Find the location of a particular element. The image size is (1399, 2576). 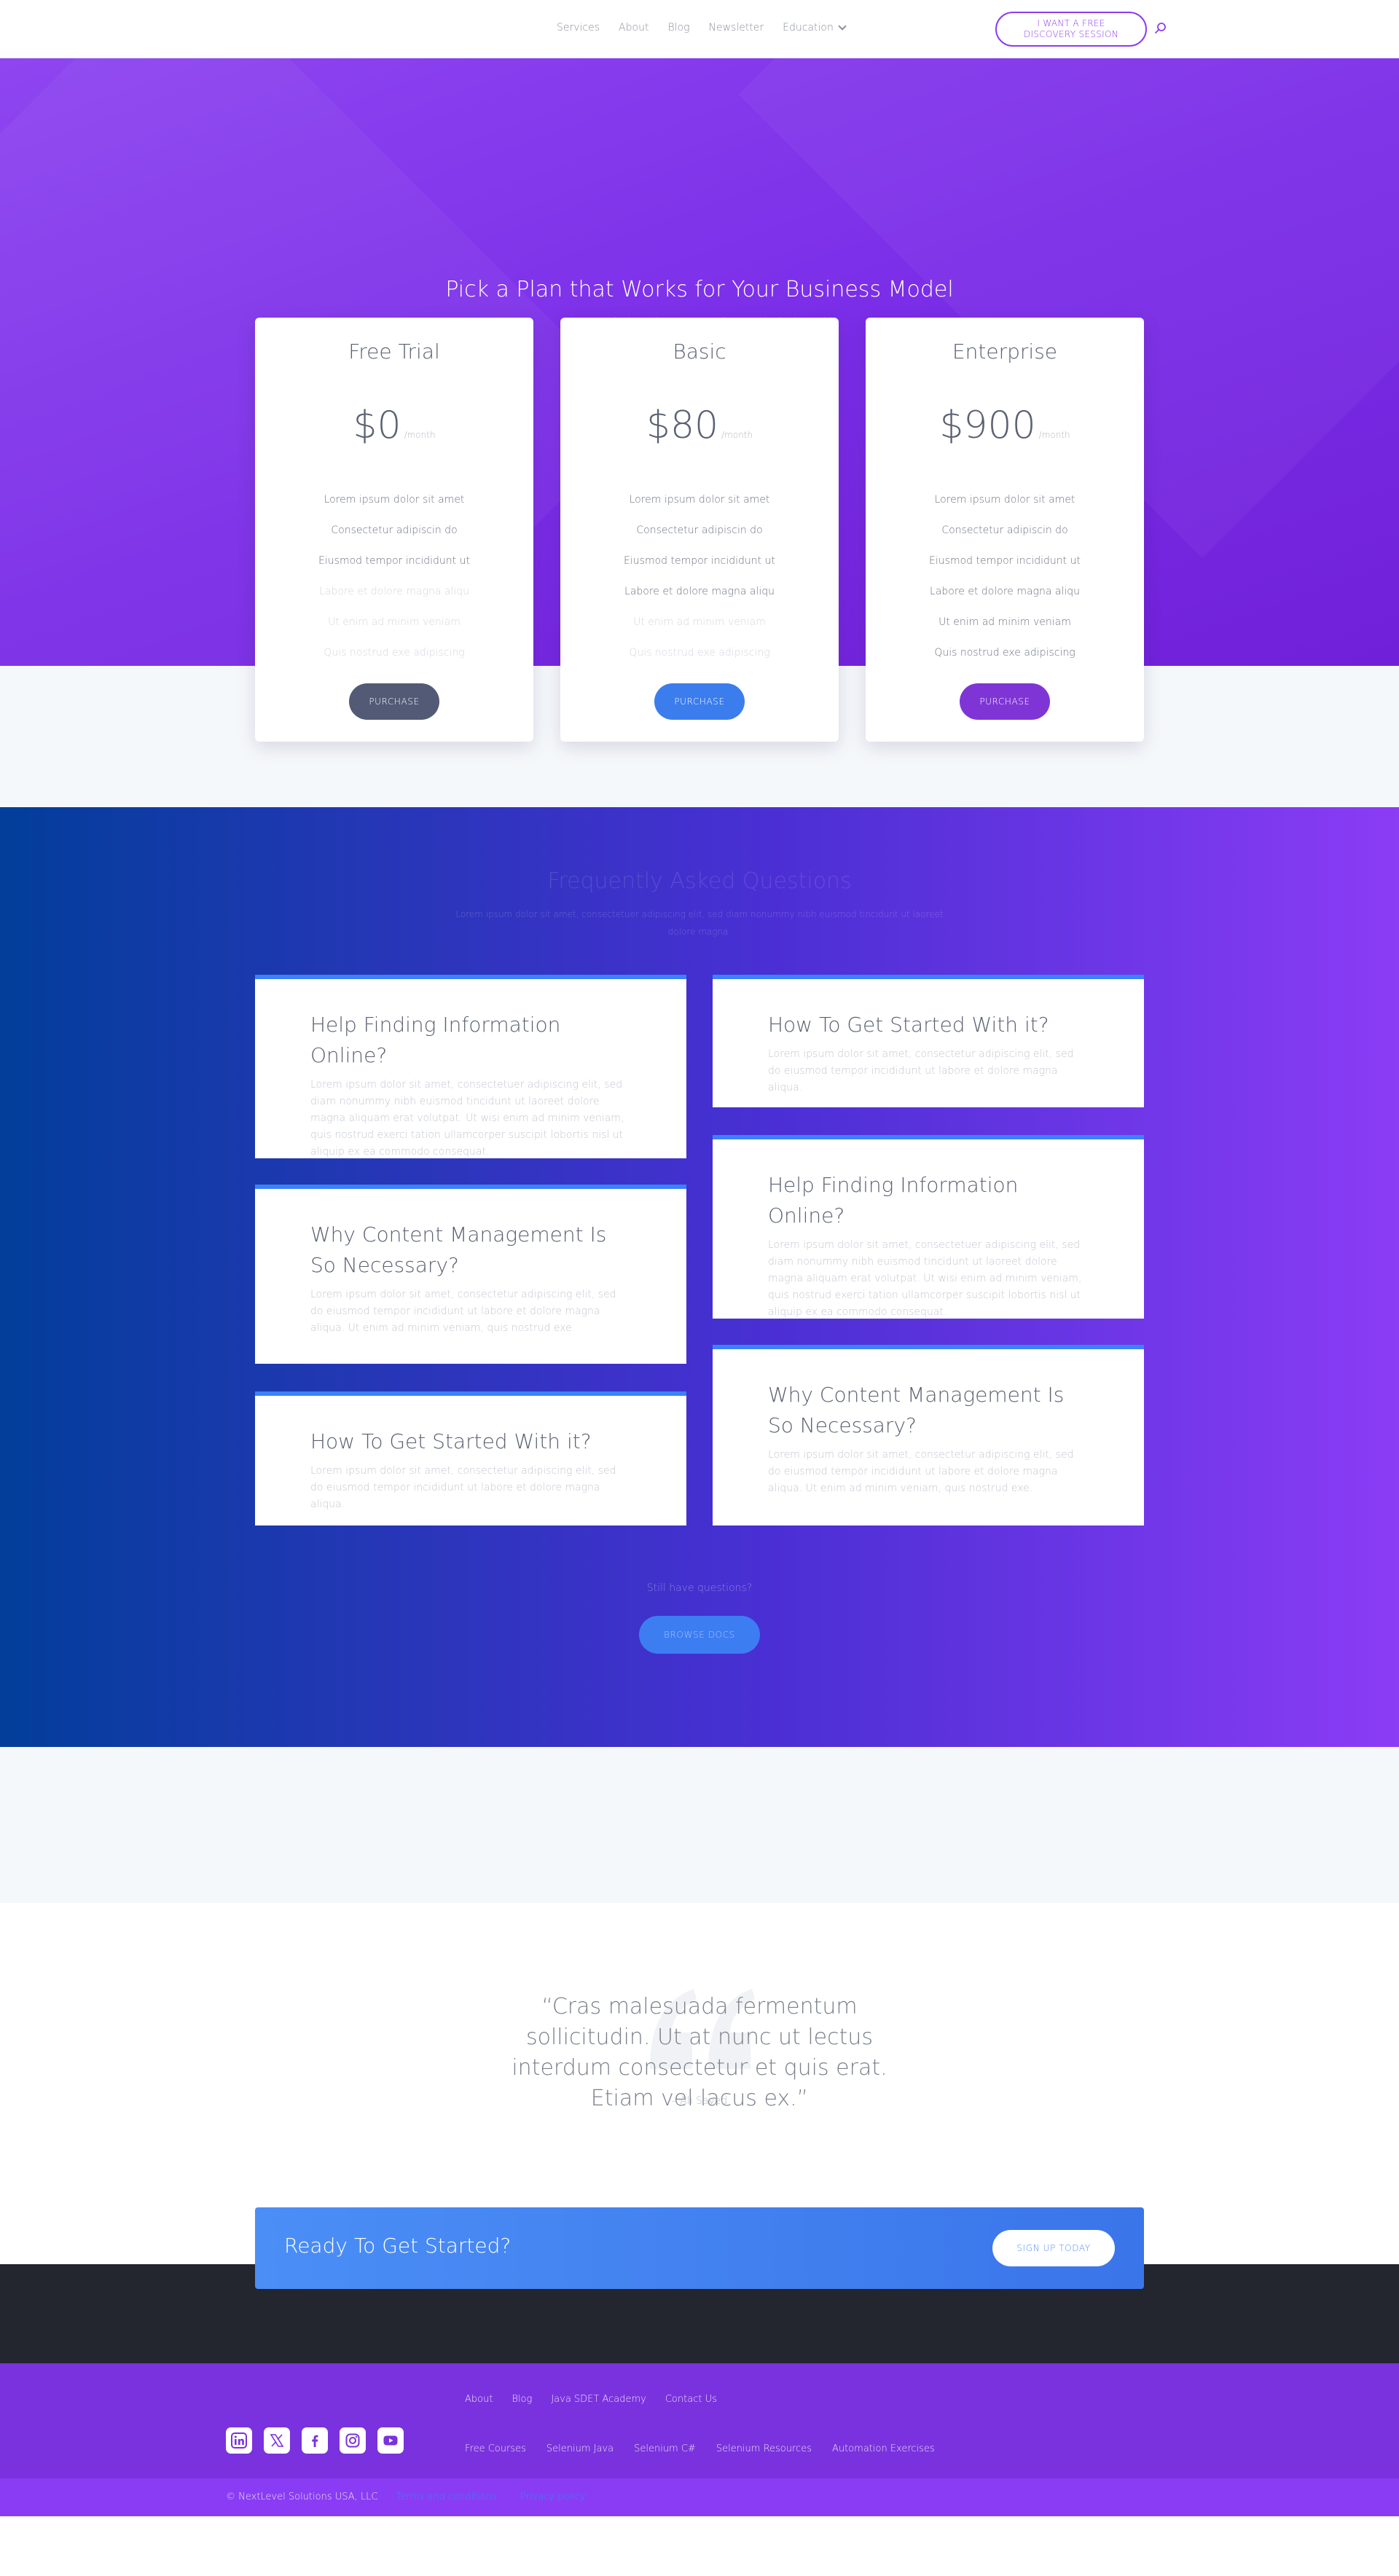

footer-link-blog: Blog is located at coordinates (522, 2399).